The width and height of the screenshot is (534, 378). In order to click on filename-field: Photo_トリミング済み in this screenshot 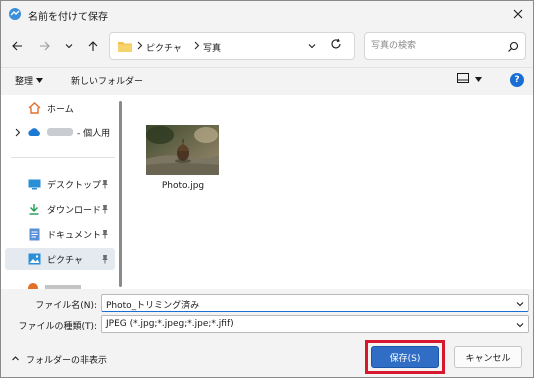, I will do `click(315, 303)`.